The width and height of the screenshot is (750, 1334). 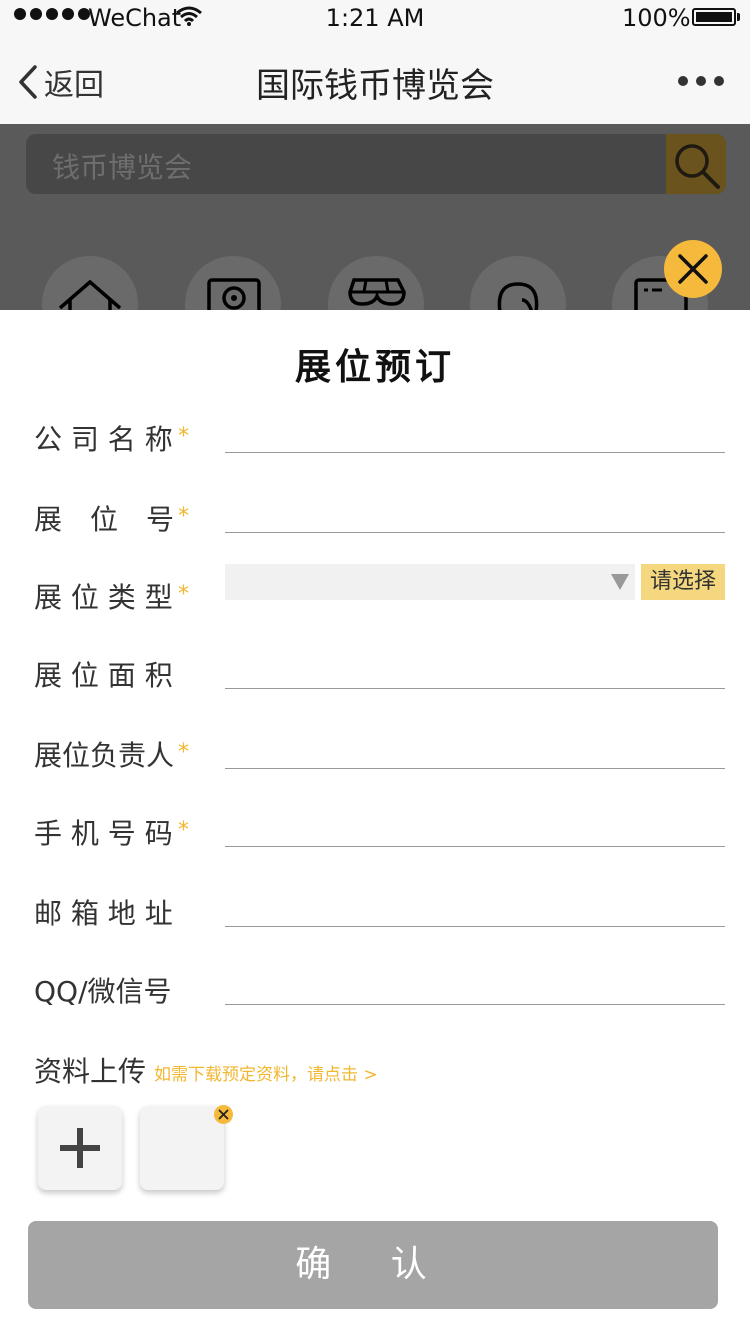 I want to click on uploaded-file-thumbnail, so click(x=182, y=1148).